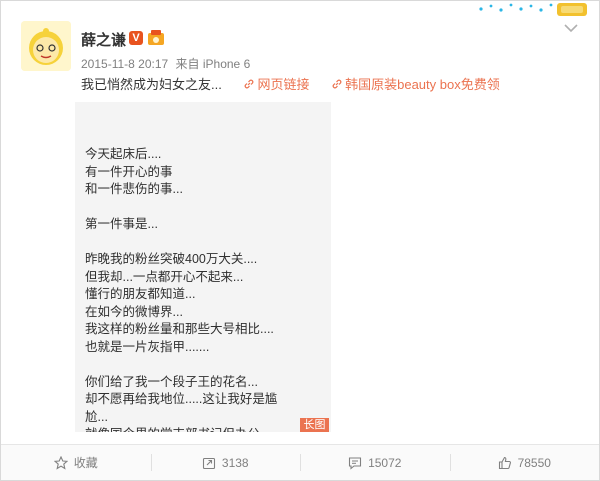 The image size is (600, 481). I want to click on favorite-button: 收藏, so click(76, 462).